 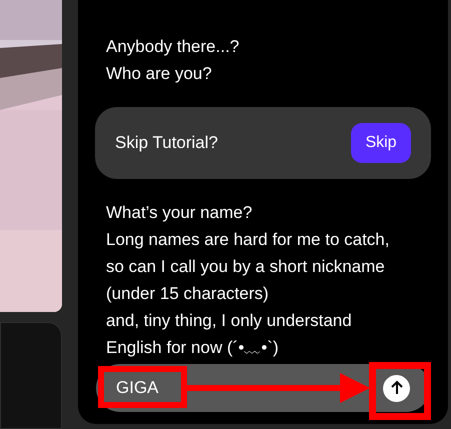 I want to click on message-line: Long names are hard for me to catch,, so click(x=248, y=240).